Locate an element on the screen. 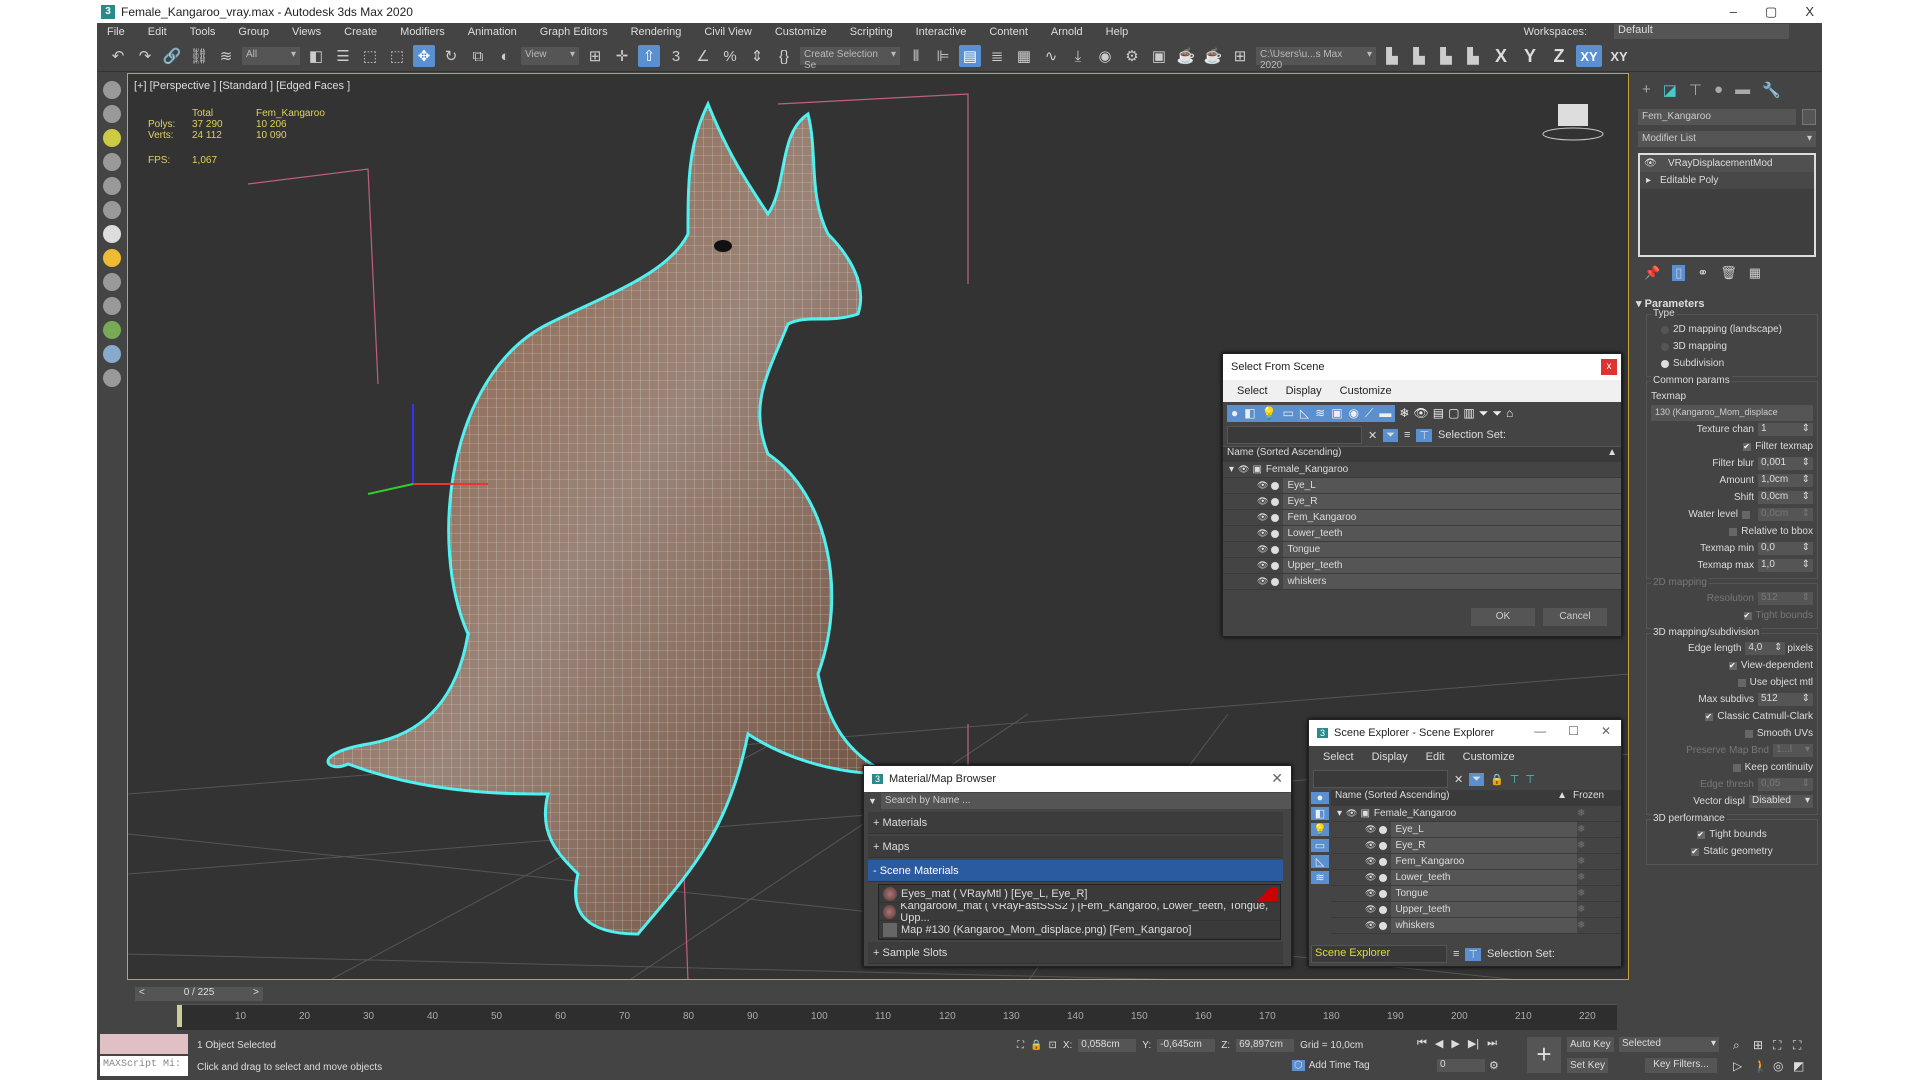  menu-modifiers: Modifiers is located at coordinates (422, 32).